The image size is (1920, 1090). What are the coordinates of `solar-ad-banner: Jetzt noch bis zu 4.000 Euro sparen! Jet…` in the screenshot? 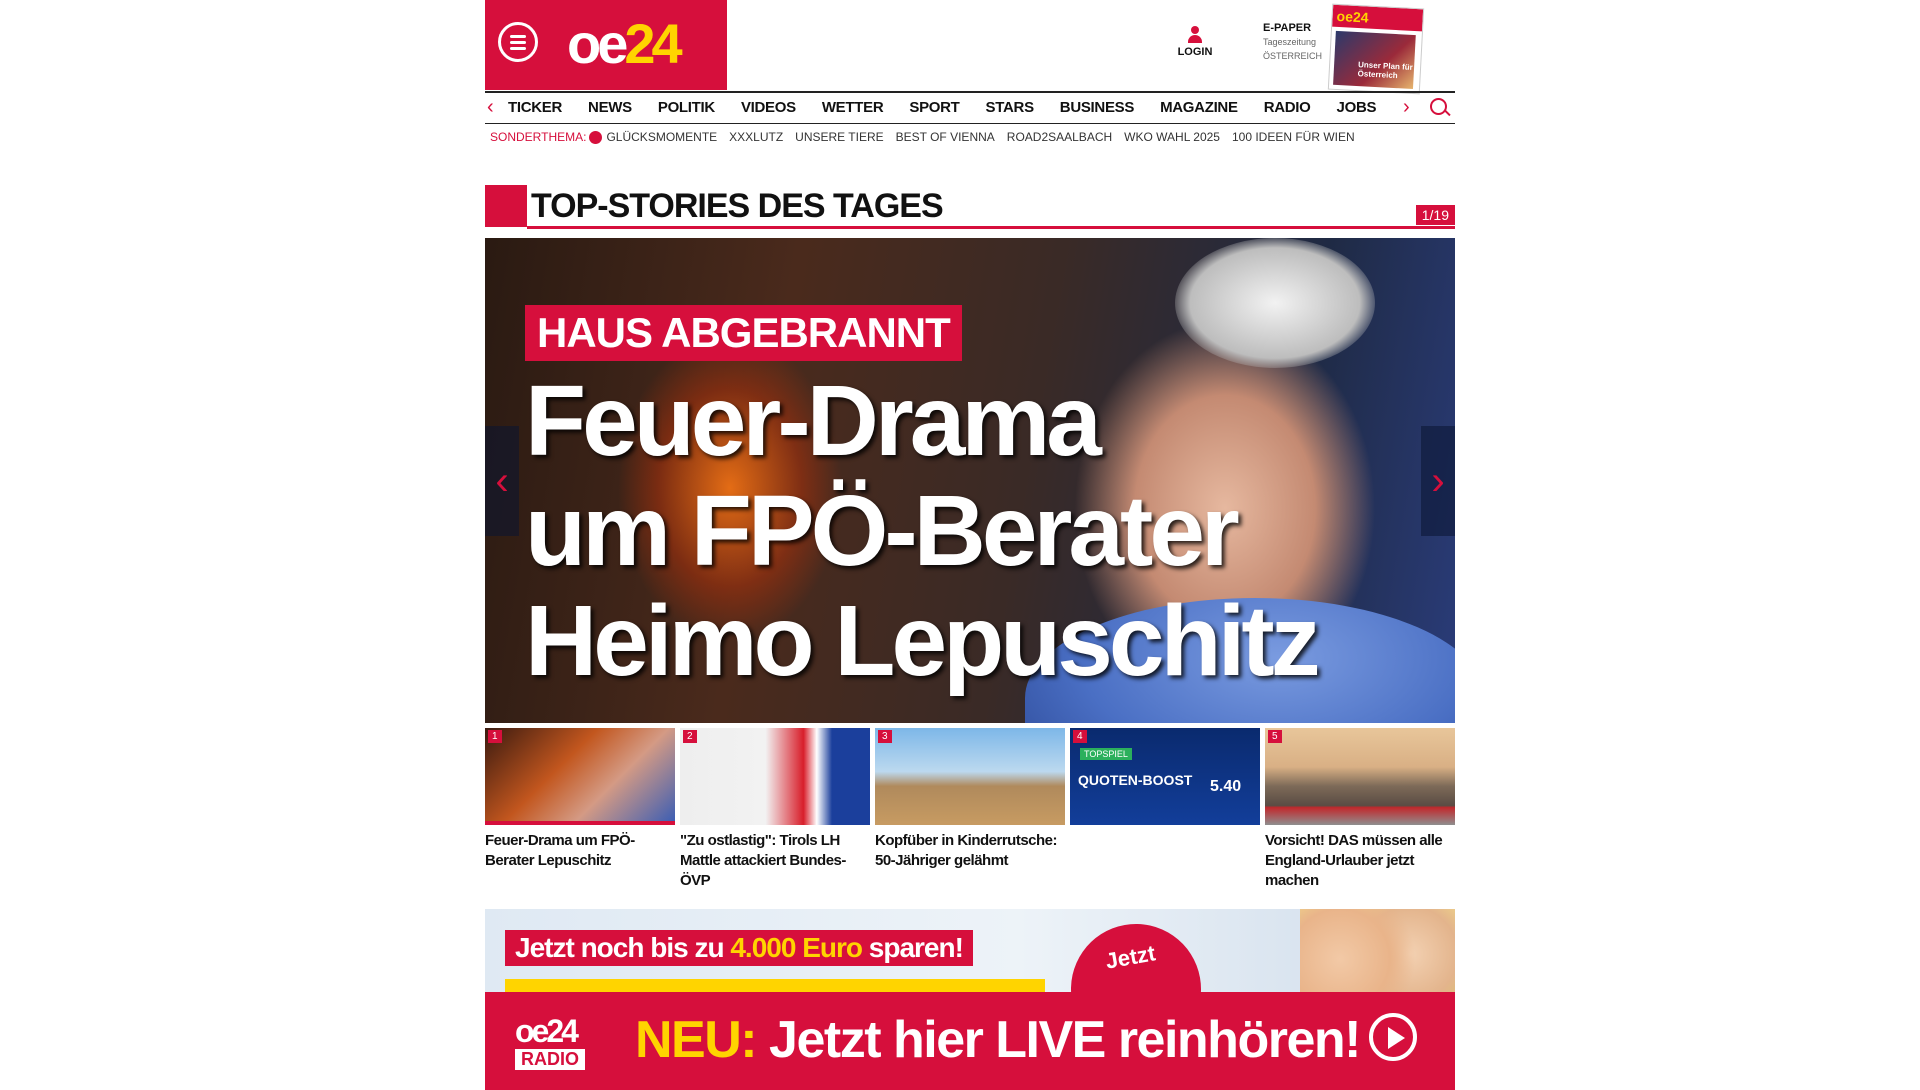 It's located at (970, 951).